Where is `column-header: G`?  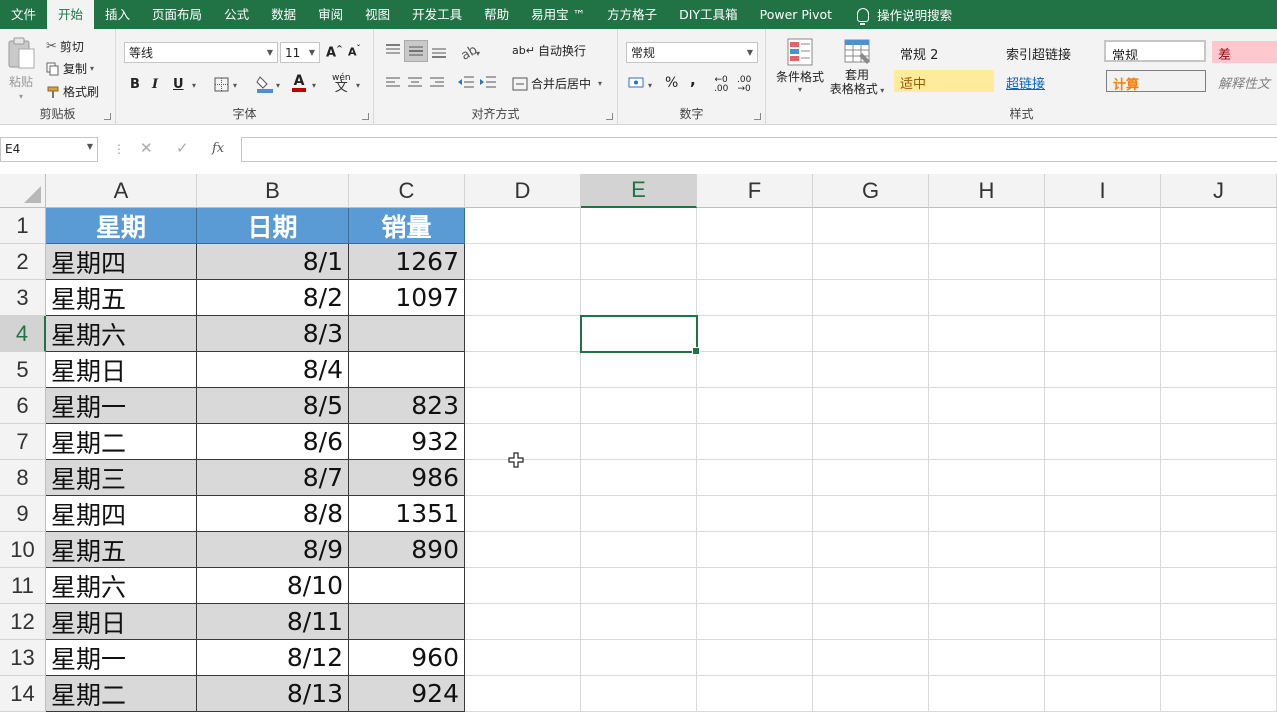
column-header: G is located at coordinates (871, 191).